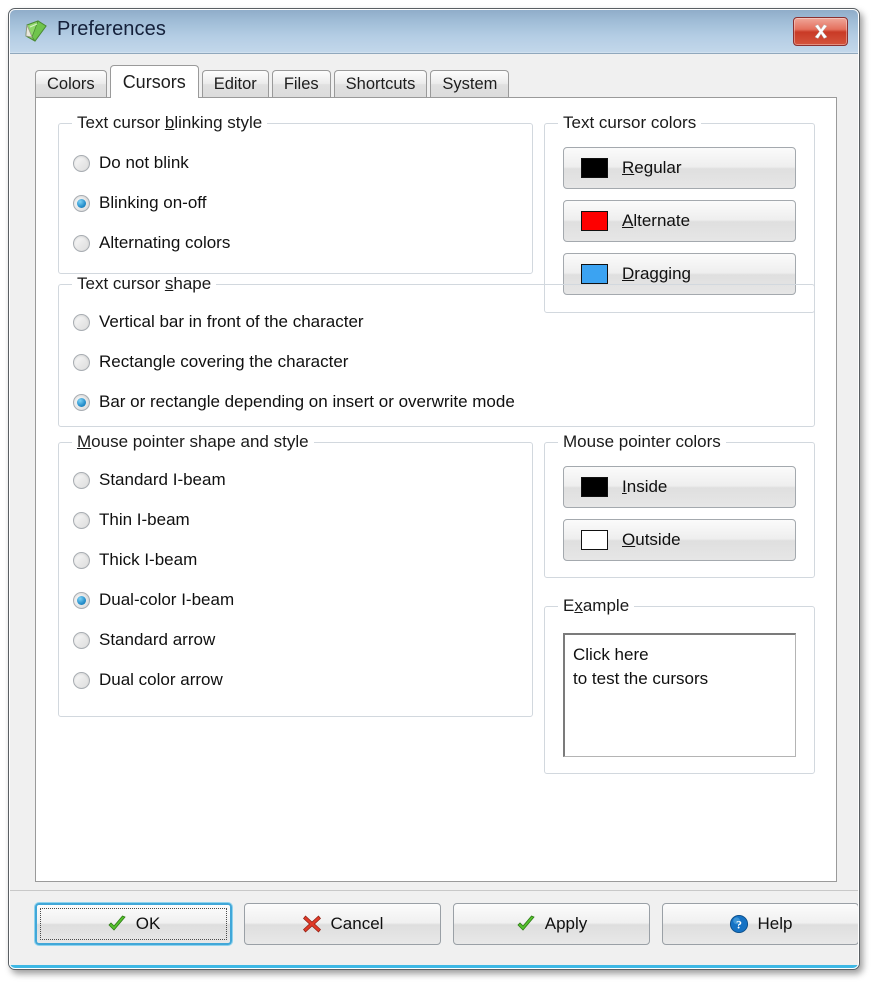 The height and width of the screenshot is (1000, 876). I want to click on radio-label: Rectangle covering the character, so click(224, 361).